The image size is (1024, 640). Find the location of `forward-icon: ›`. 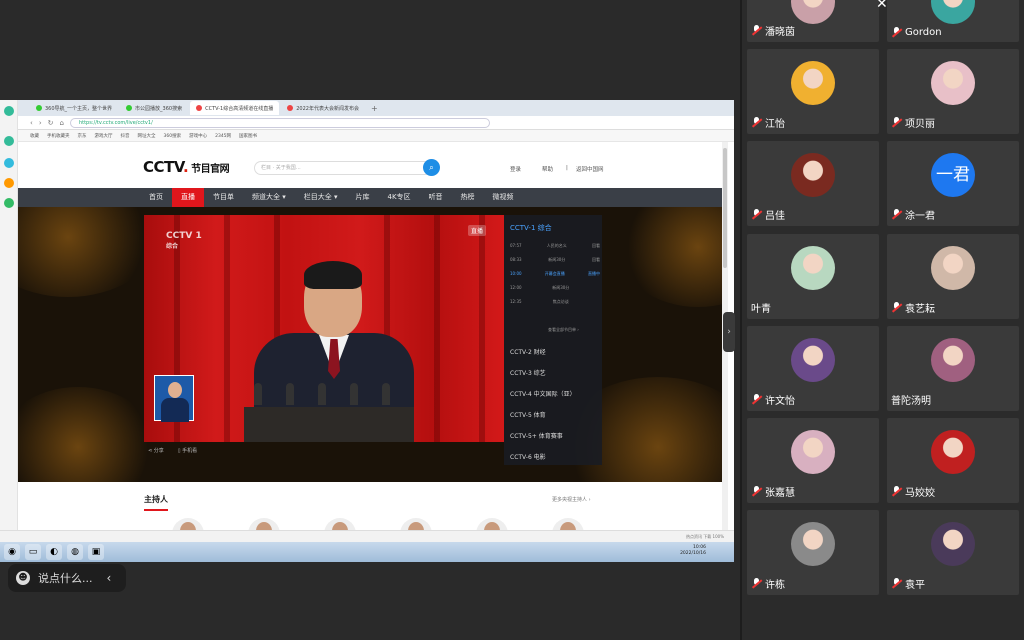

forward-icon: › is located at coordinates (40, 123).